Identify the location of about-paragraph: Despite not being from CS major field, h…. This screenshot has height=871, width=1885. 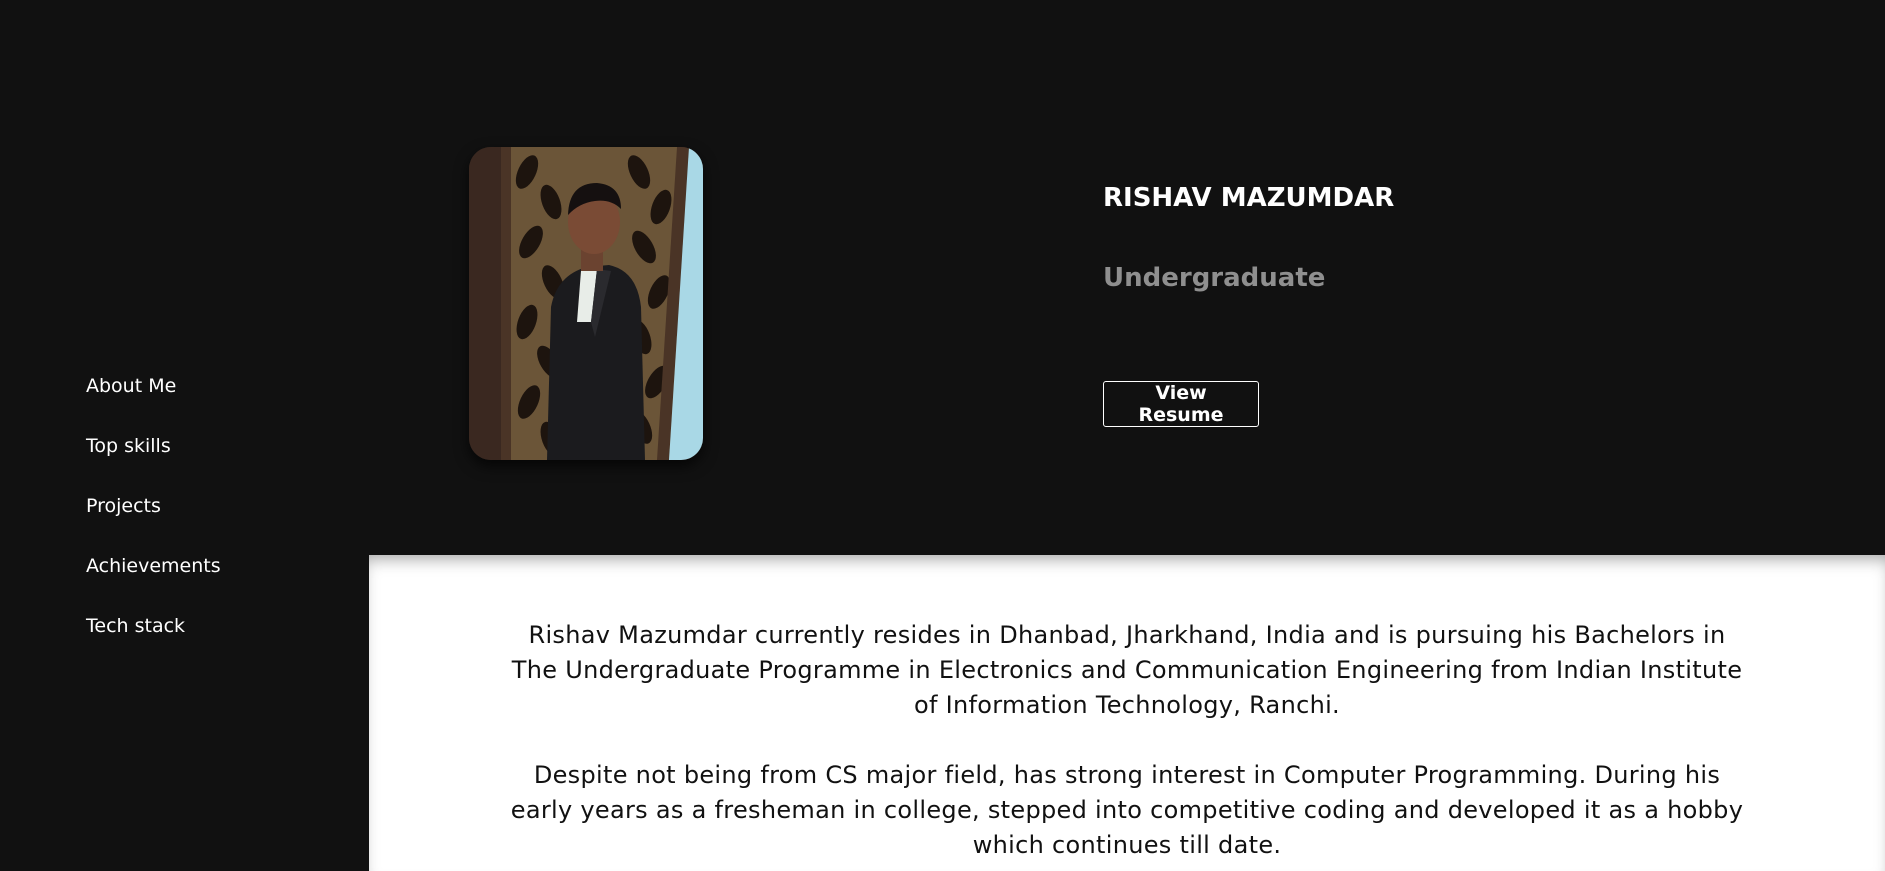
(1127, 810).